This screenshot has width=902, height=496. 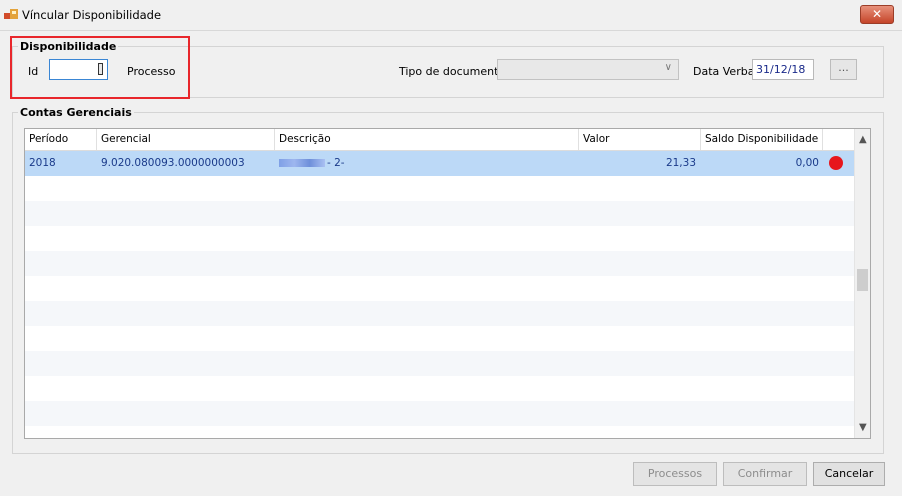 I want to click on scroll-thumb, so click(x=862, y=280).